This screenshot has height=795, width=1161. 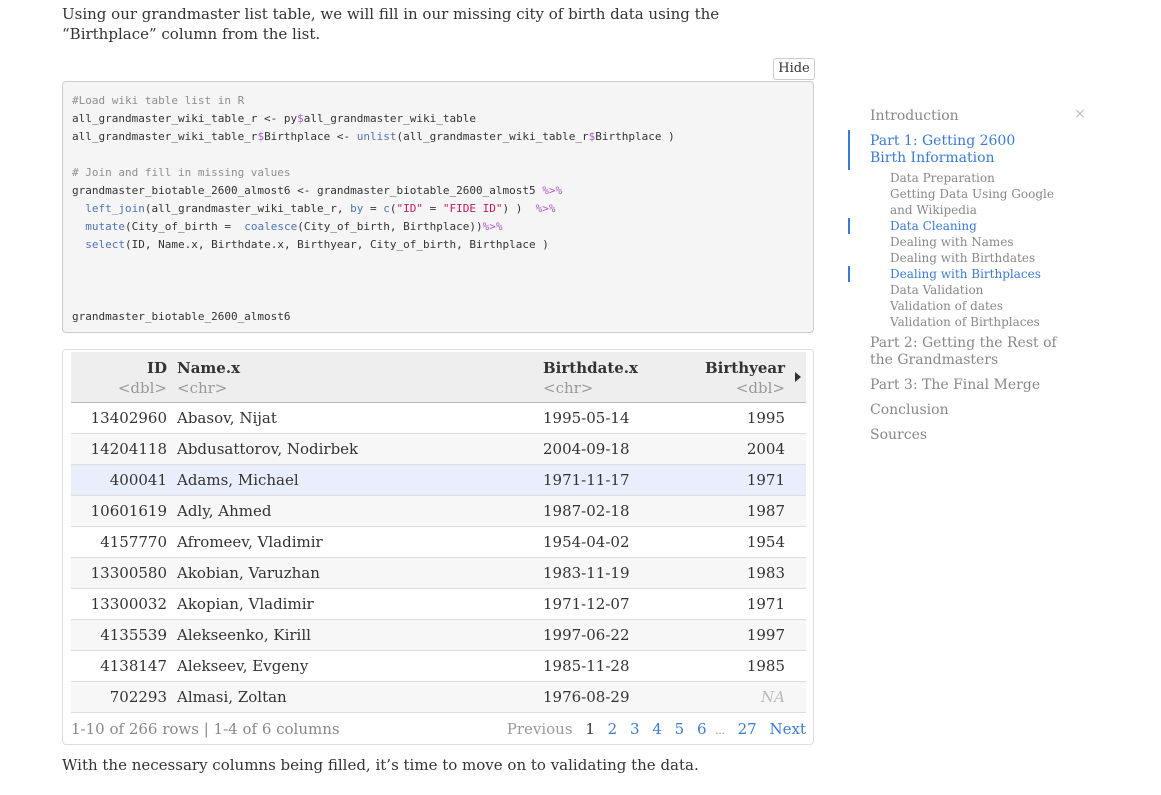 I want to click on pagination: Previous 1 2 3 4 5 6 ... 27 Next, so click(x=652, y=730).